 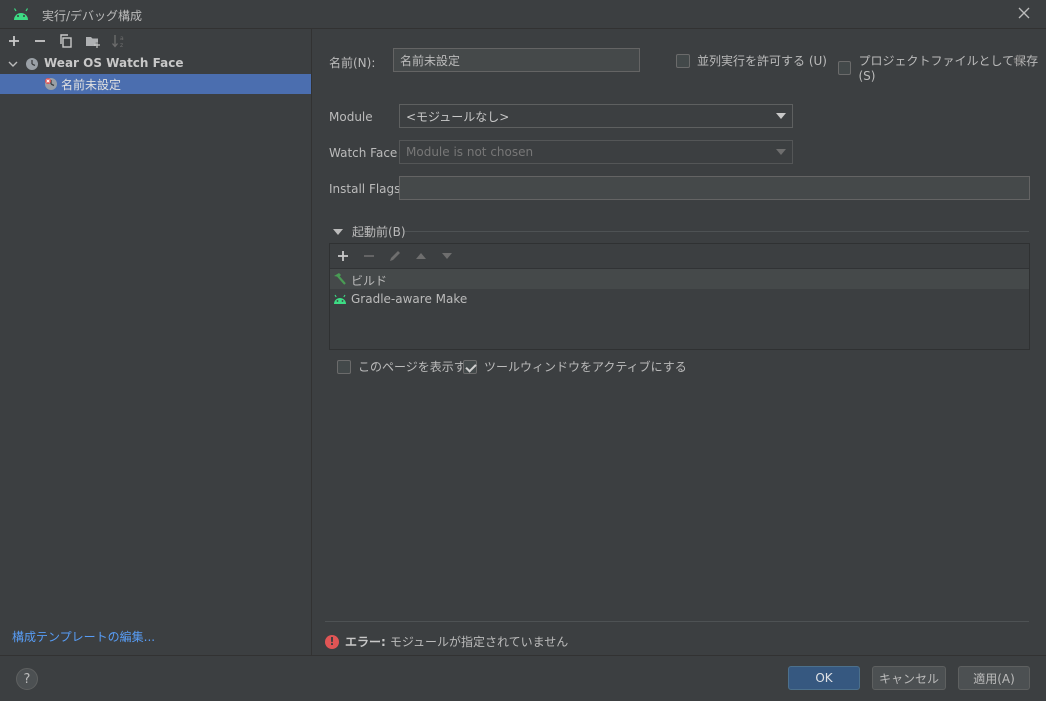 I want to click on allow-parallel-label: 並列実行を許可する (U), so click(x=762, y=61).